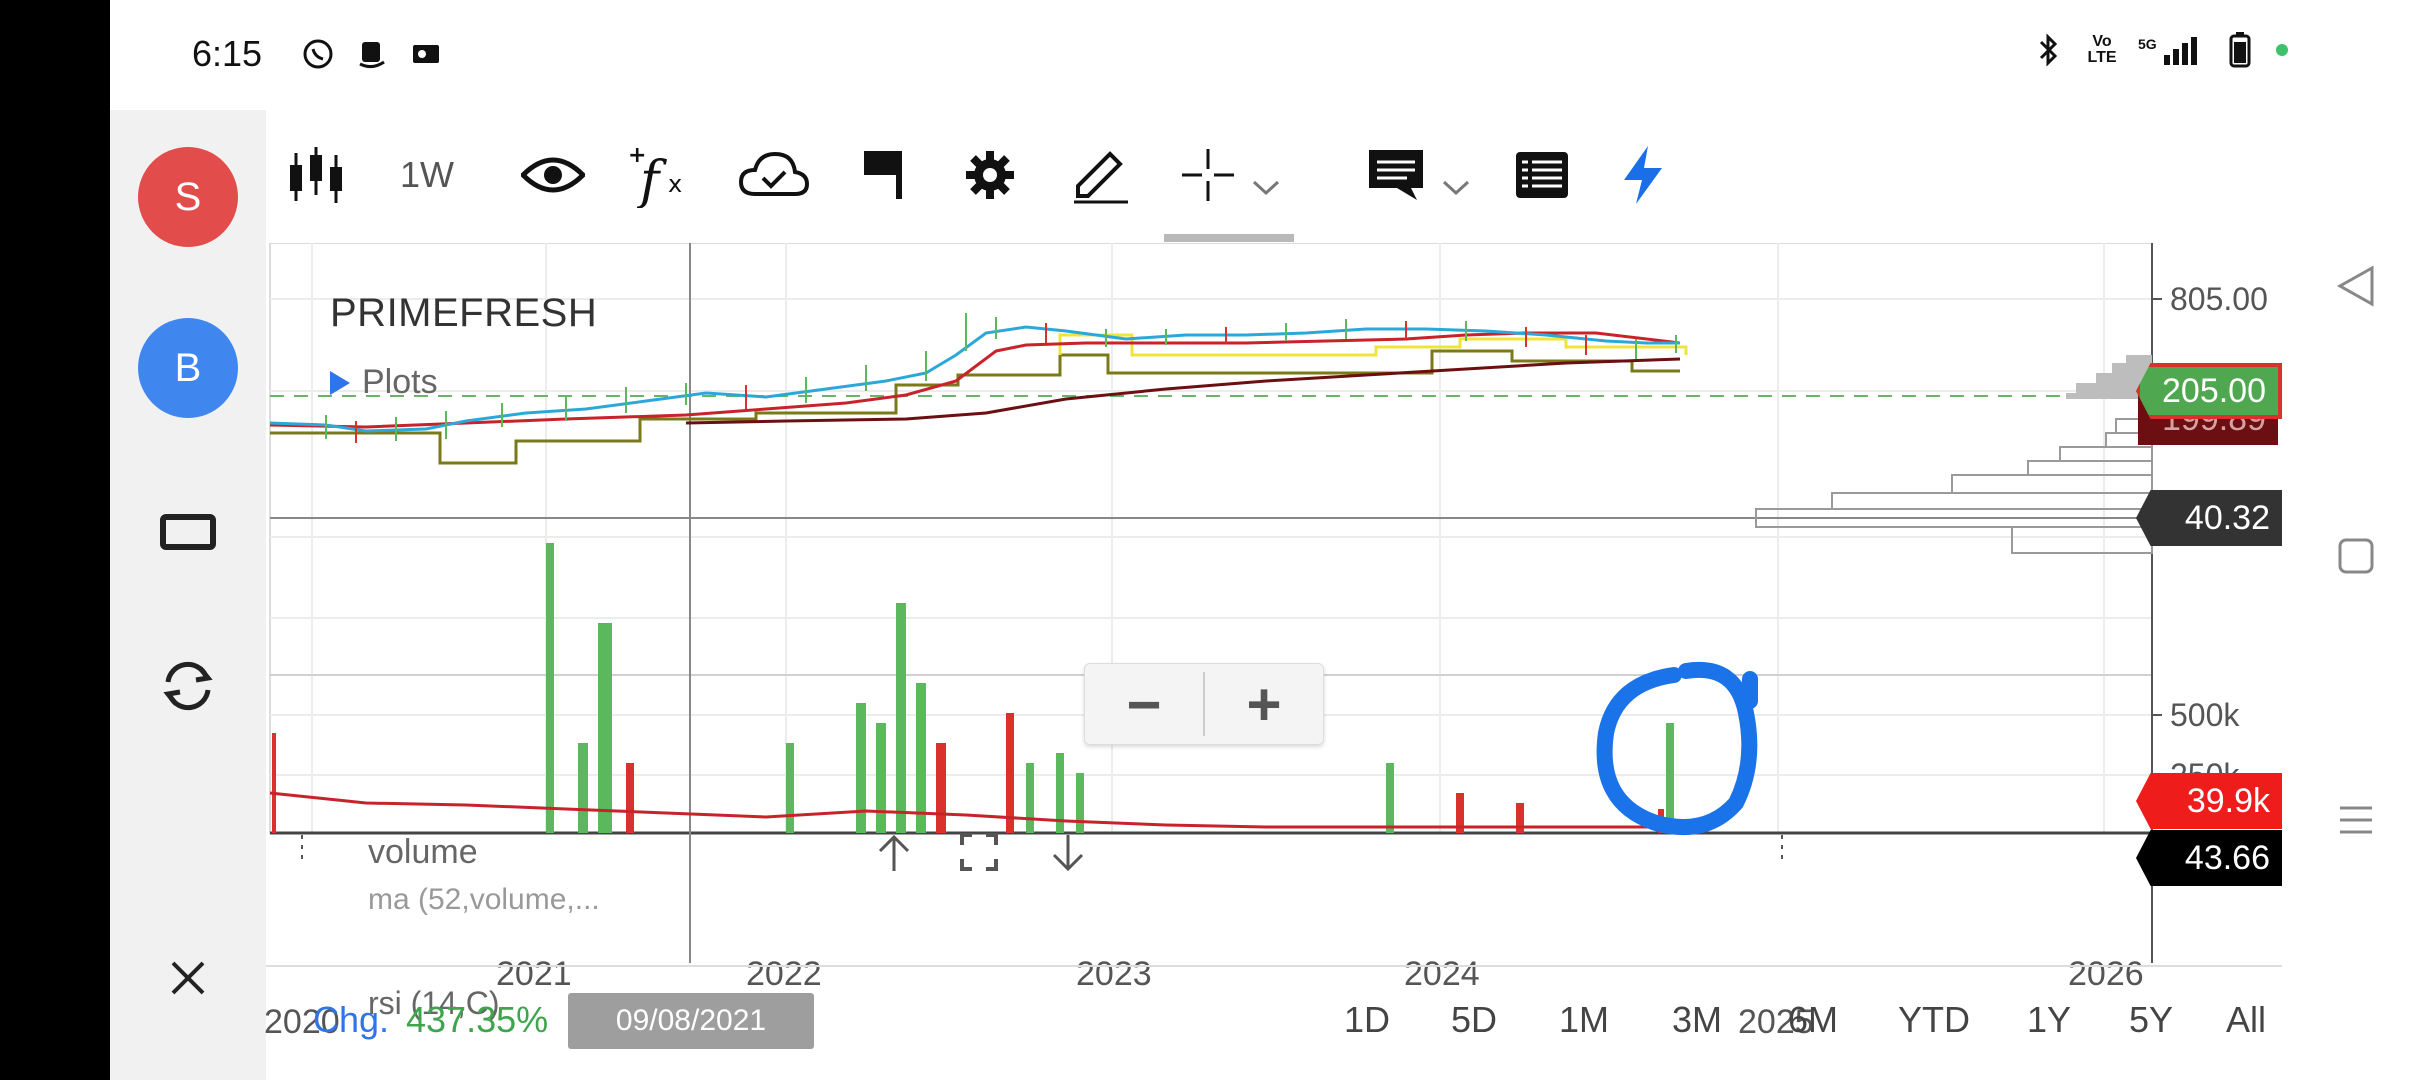  I want to click on whatsapp-icon, so click(318, 54).